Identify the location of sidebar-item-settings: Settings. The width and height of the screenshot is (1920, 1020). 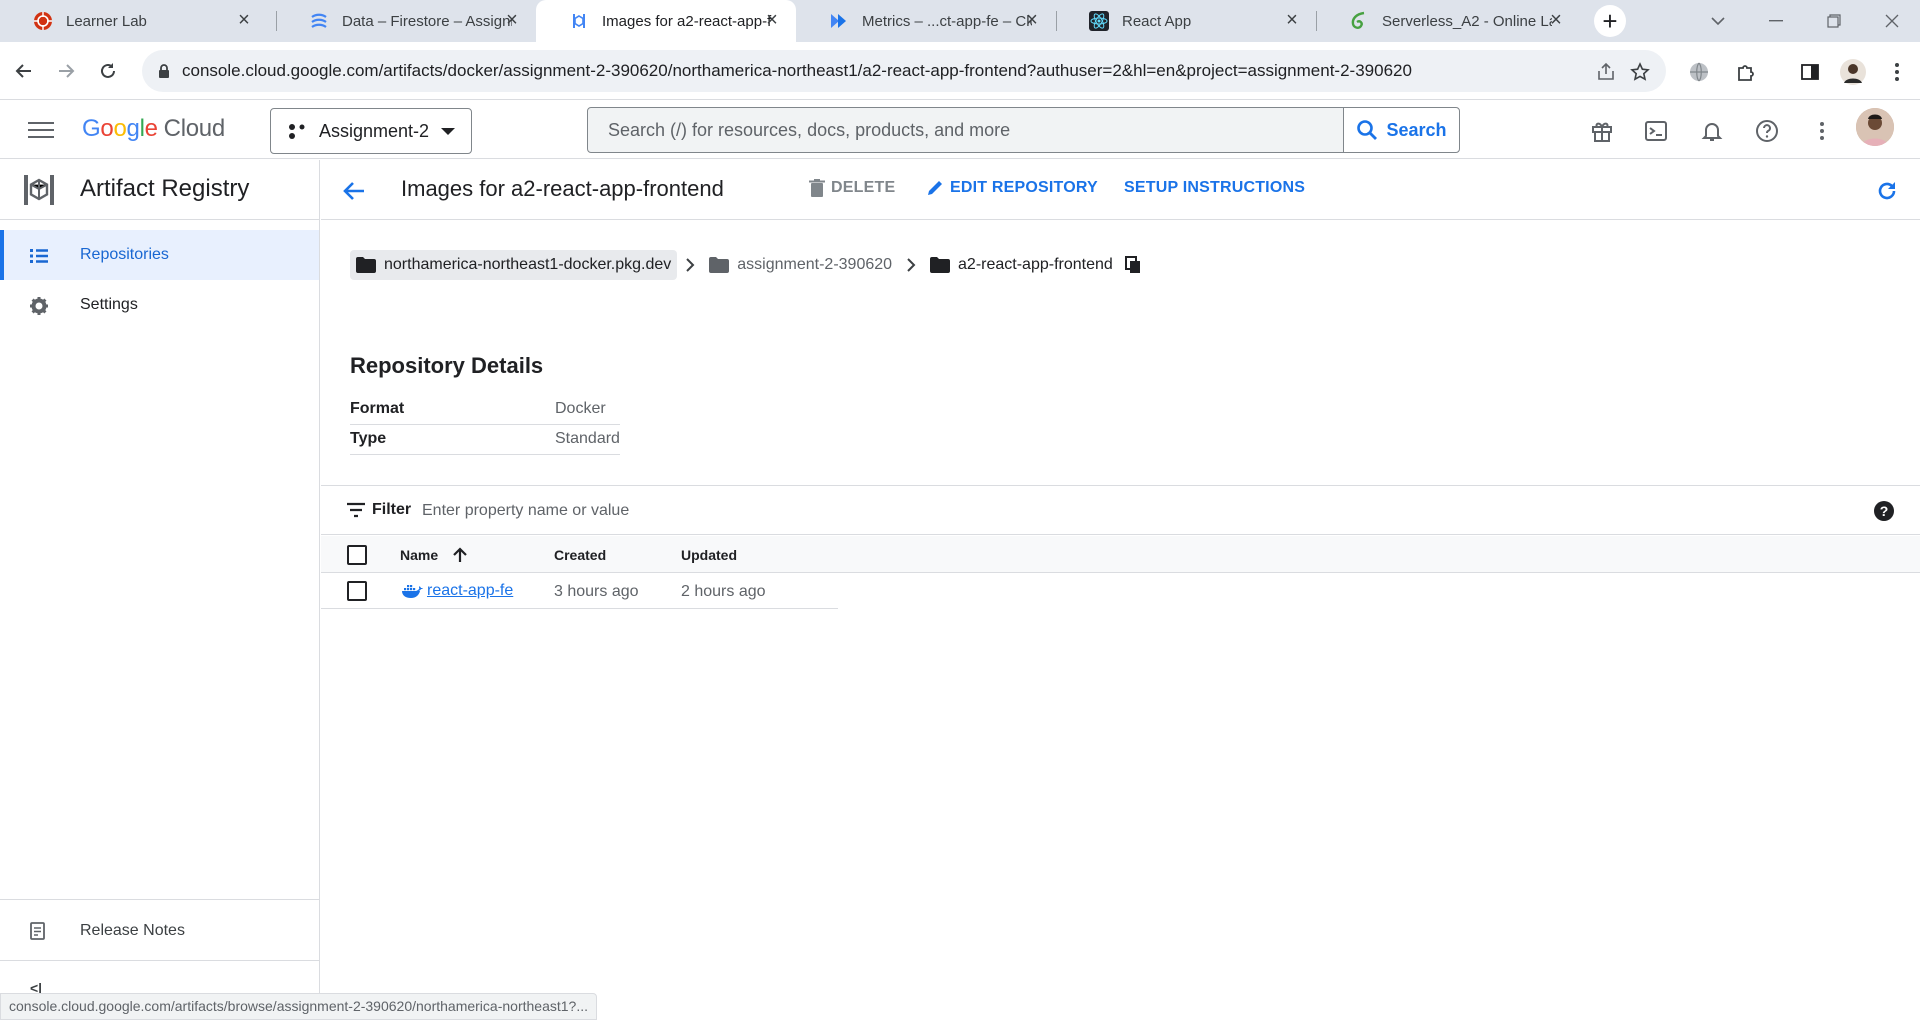
(159, 305).